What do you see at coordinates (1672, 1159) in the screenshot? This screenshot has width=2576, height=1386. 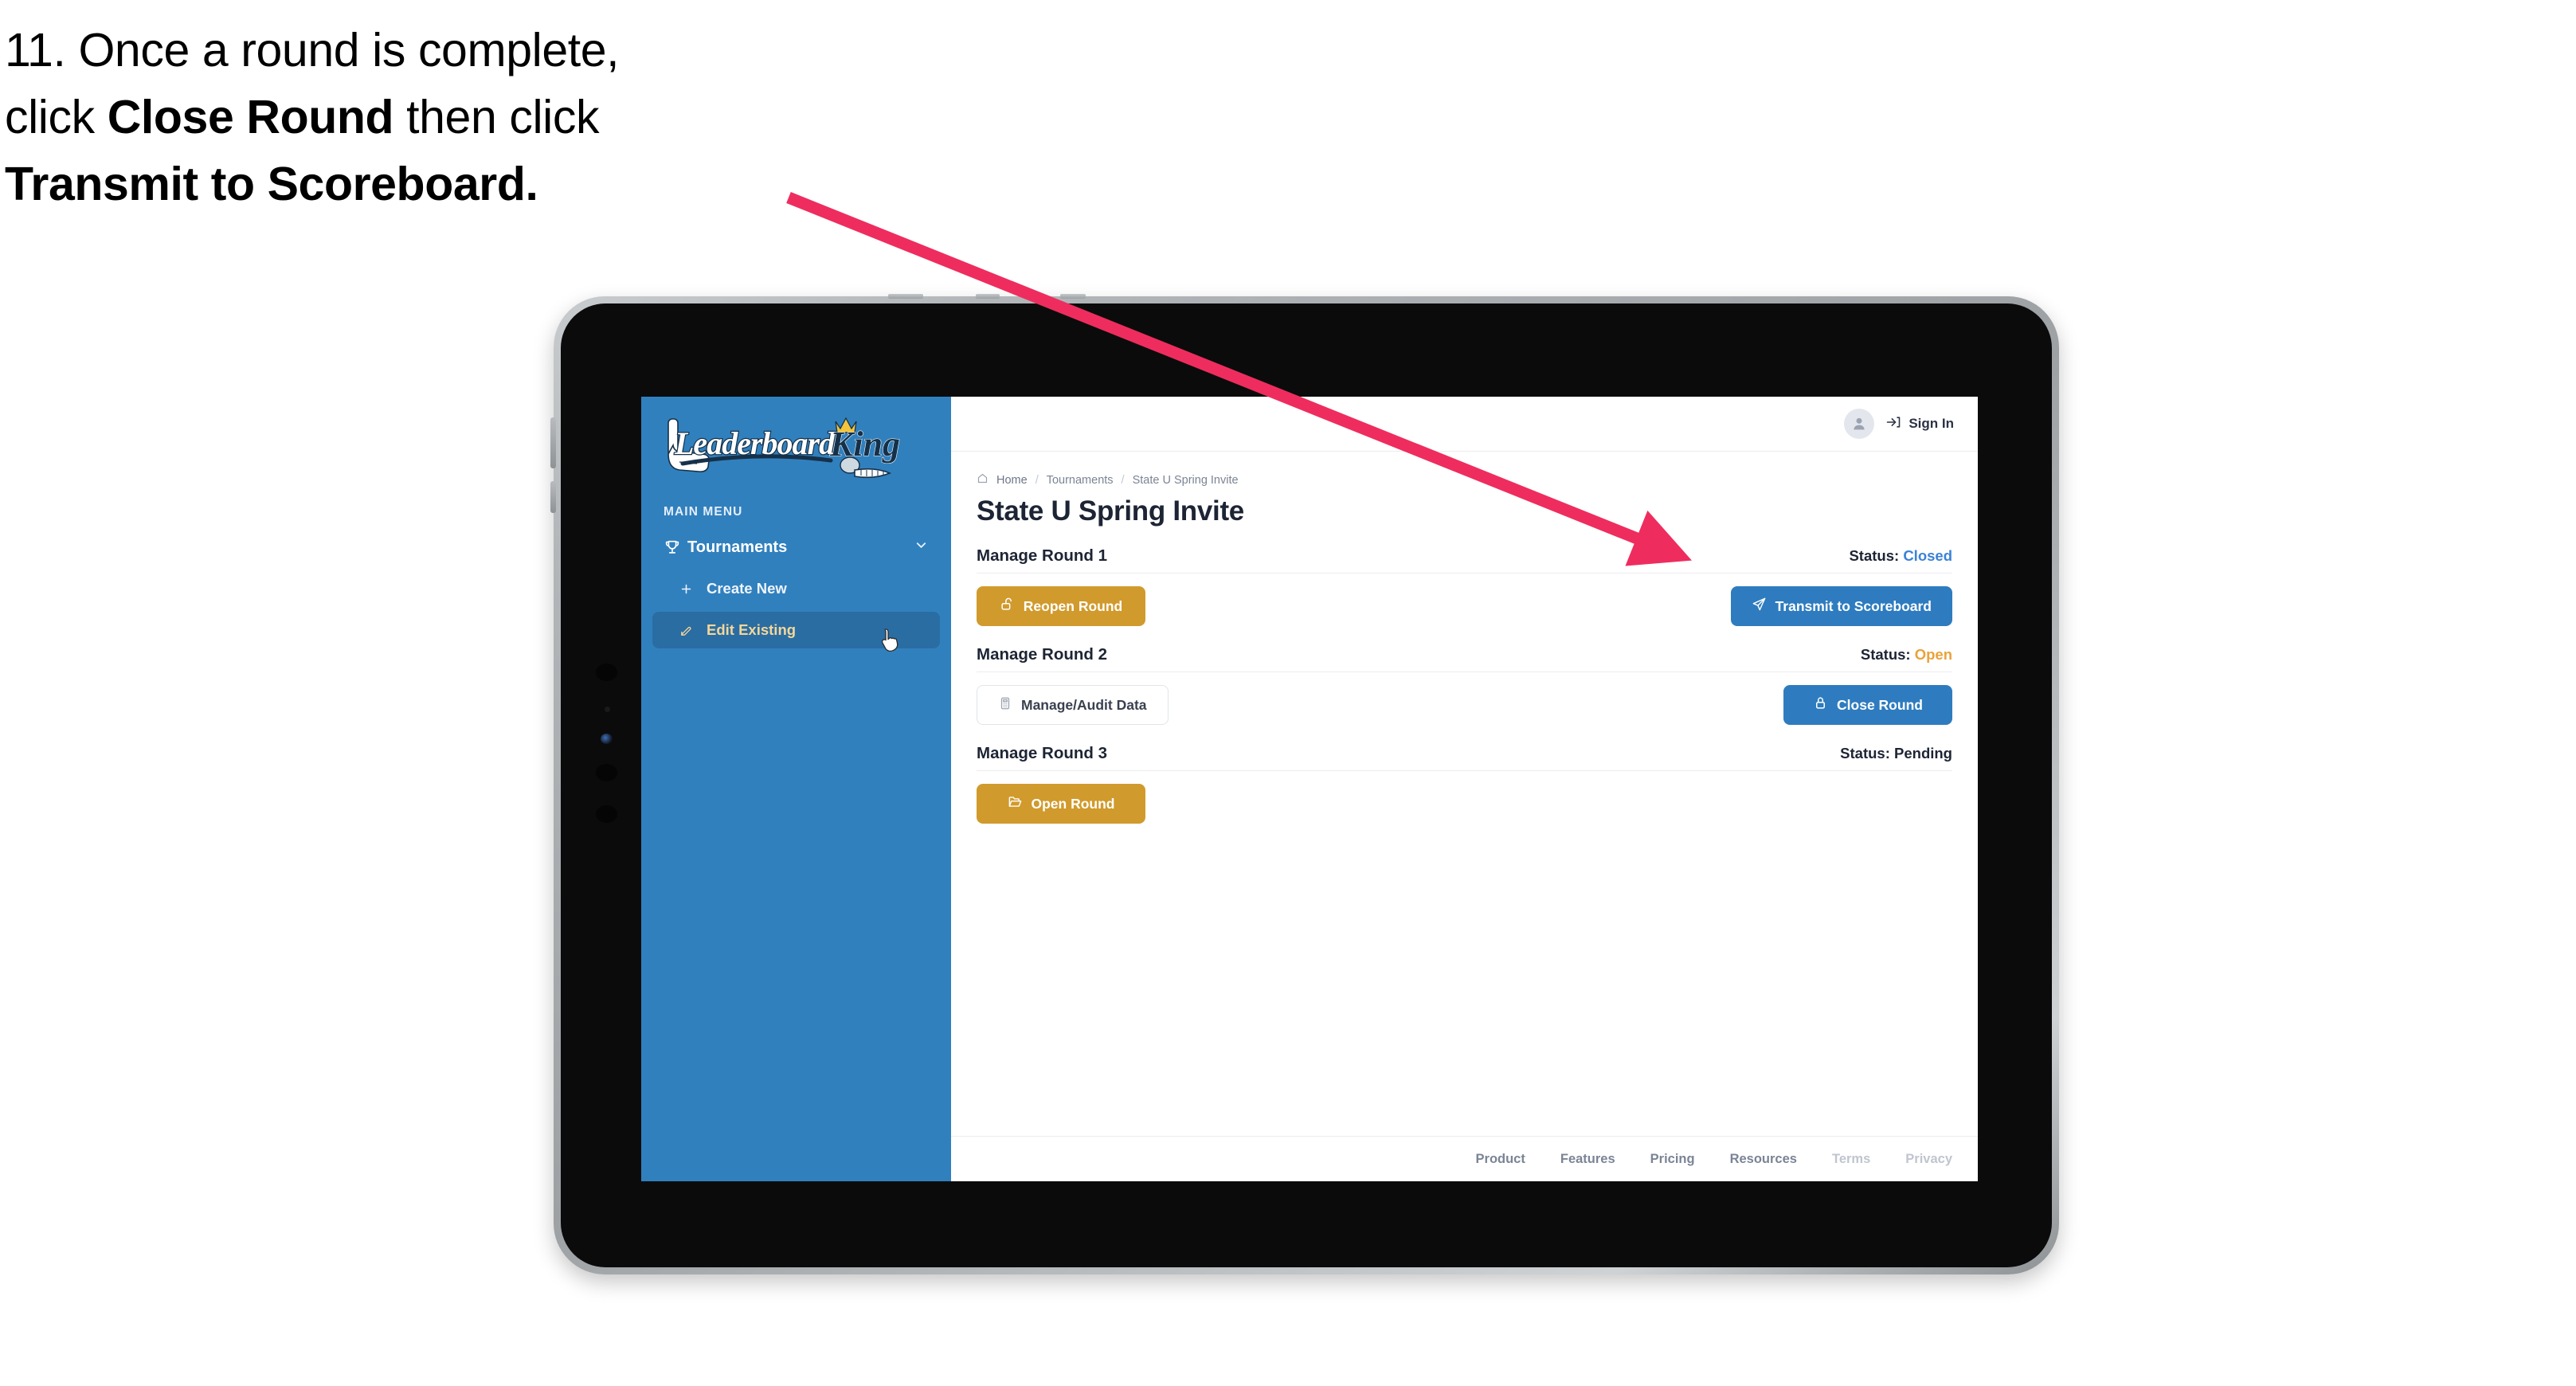 I see `footer-link-pricing: Pricing` at bounding box center [1672, 1159].